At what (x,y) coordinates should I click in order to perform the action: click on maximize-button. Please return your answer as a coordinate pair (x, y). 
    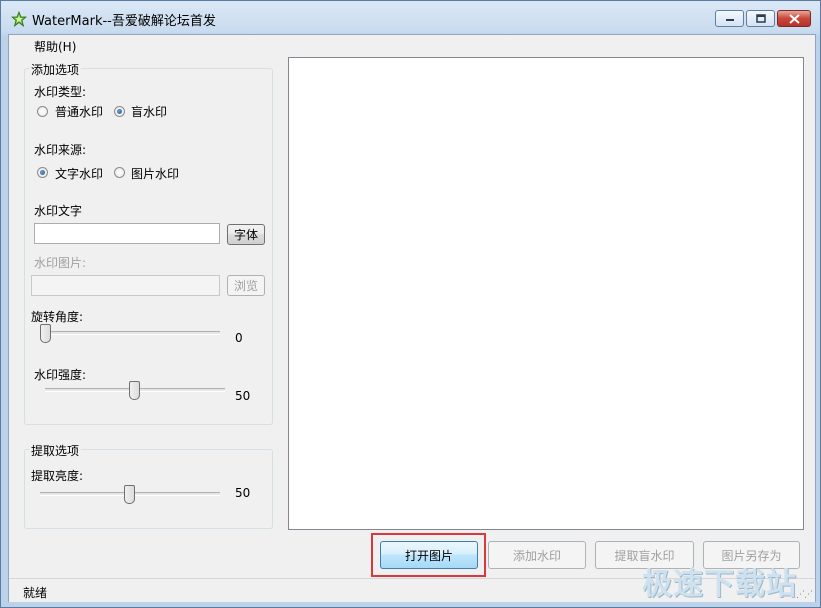
    Looking at the image, I should click on (760, 18).